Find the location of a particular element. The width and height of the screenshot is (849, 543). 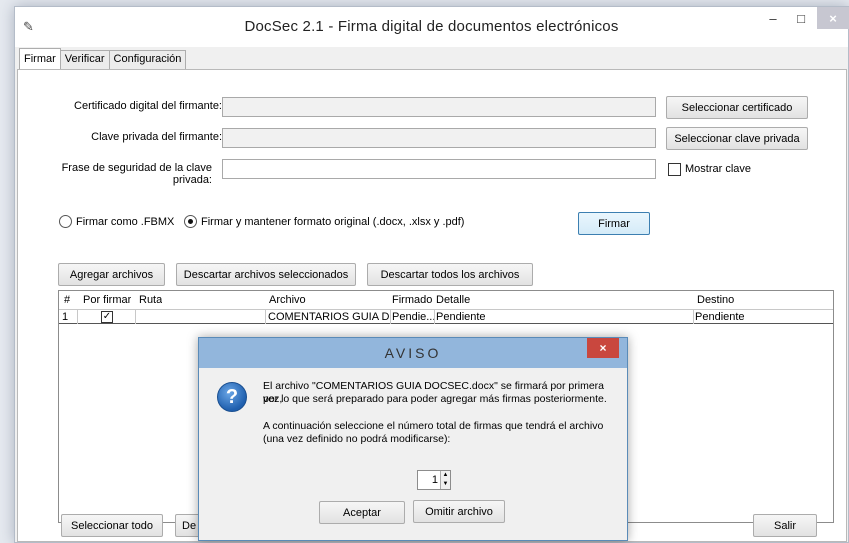

show-key-label: Mostrar clave is located at coordinates (718, 169).